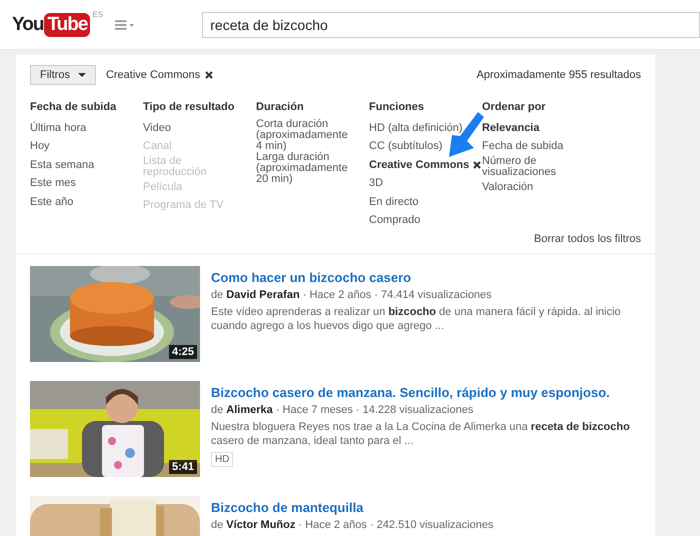 Image resolution: width=700 pixels, height=536 pixels. What do you see at coordinates (222, 459) in the screenshot?
I see `hd-badge: HD` at bounding box center [222, 459].